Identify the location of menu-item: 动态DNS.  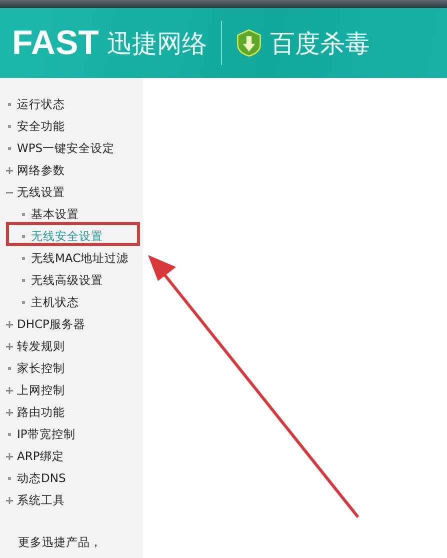
(41, 478).